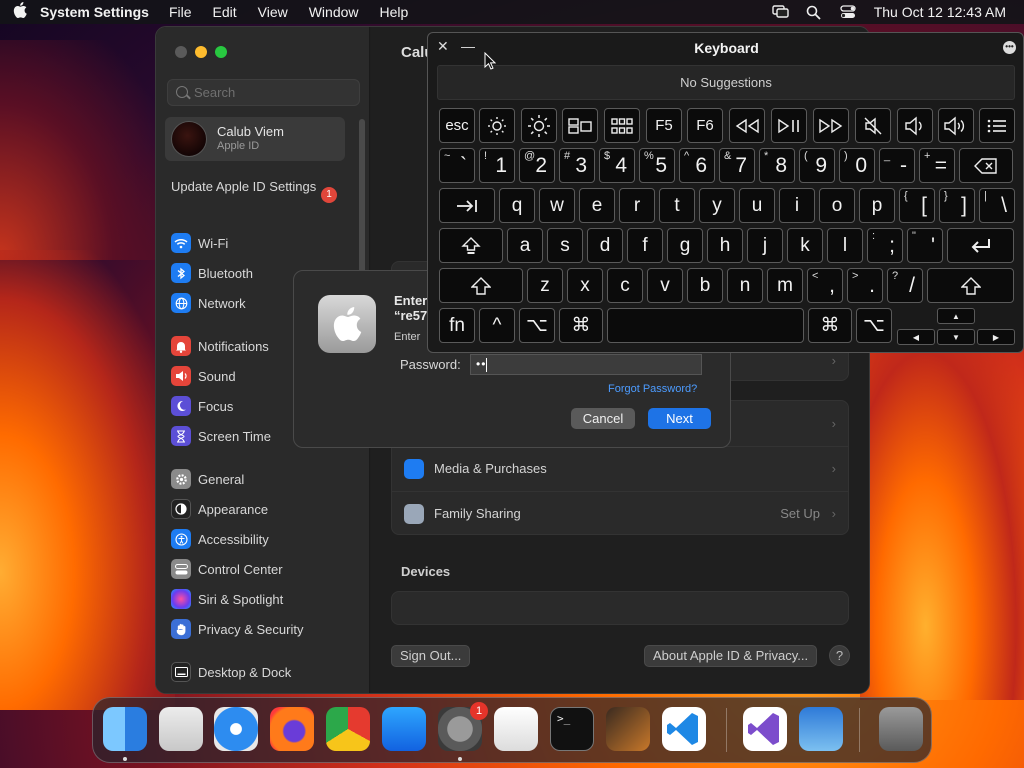 The height and width of the screenshot is (768, 1024). I want to click on key-j: j, so click(765, 245).